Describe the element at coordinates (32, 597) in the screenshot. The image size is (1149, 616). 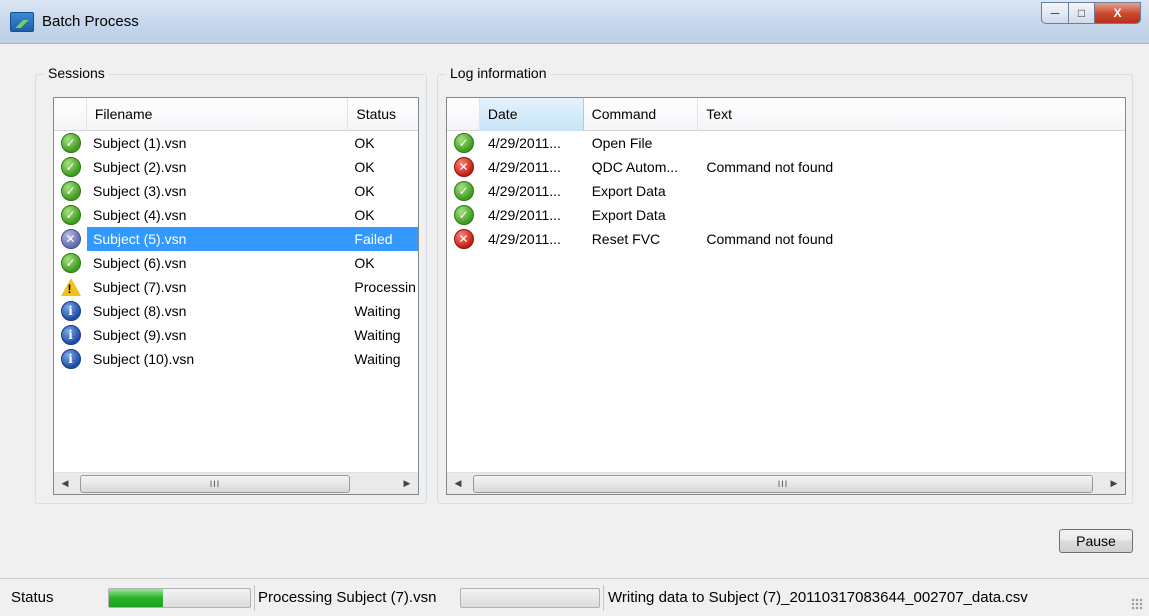
I see `status-label: Status` at that location.